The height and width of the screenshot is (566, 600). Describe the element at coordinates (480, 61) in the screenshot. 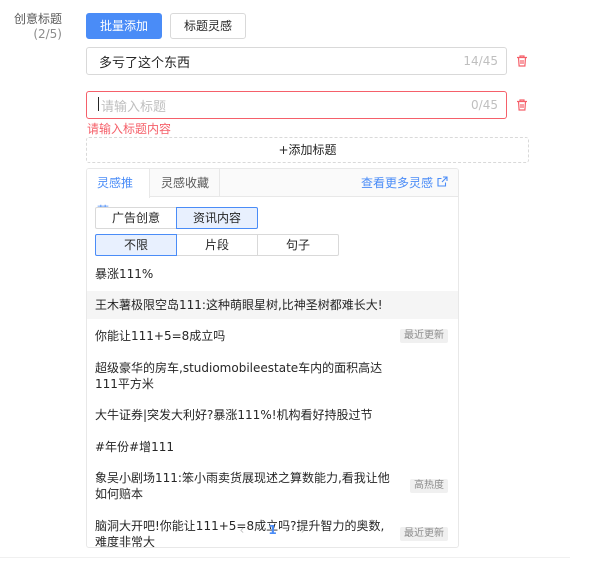

I see `char-count: 14/45` at that location.